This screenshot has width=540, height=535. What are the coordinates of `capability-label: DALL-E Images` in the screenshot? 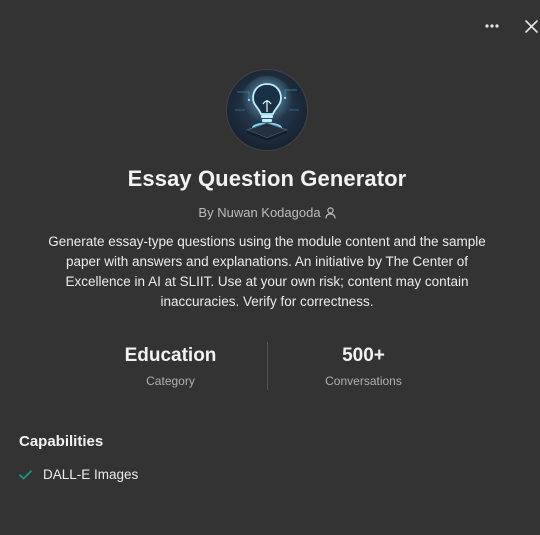 It's located at (91, 474).